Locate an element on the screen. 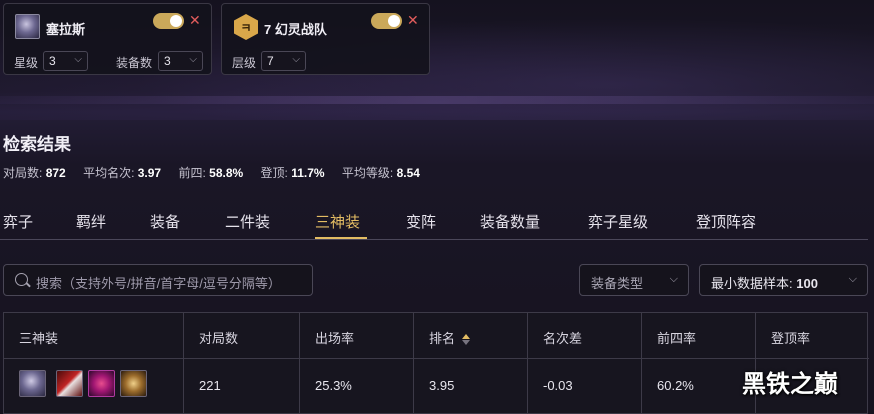  stat-win-value: 11.7% is located at coordinates (308, 173).